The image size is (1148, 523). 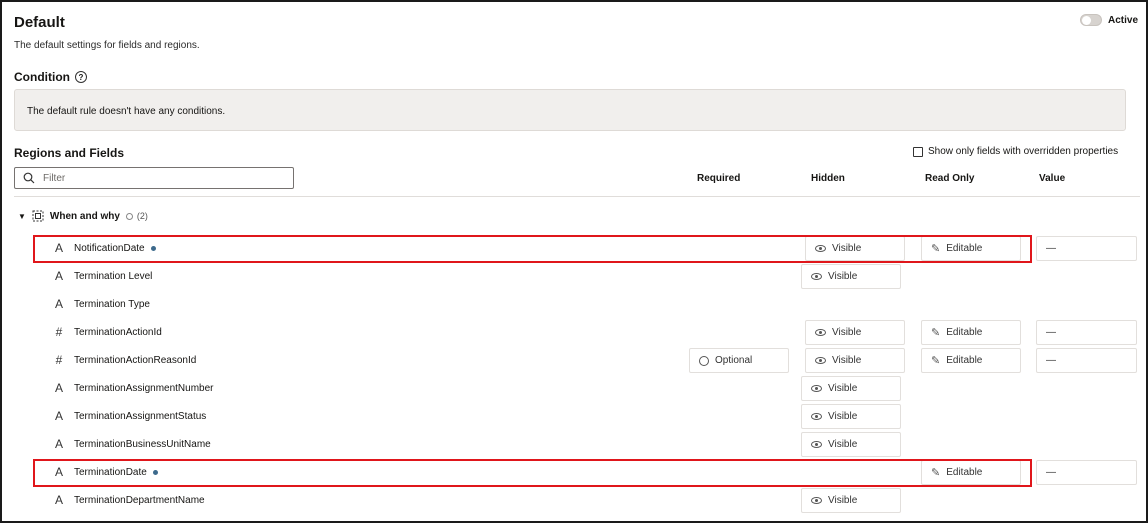 I want to click on field-name: TerminationAssignmentStatus, so click(x=140, y=416).